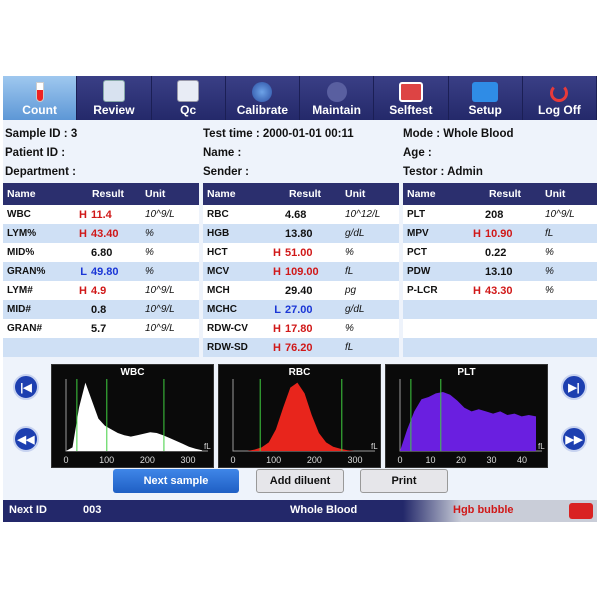 The image size is (600, 600). Describe the element at coordinates (20, 290) in the screenshot. I see `param-name: LYM#` at that location.